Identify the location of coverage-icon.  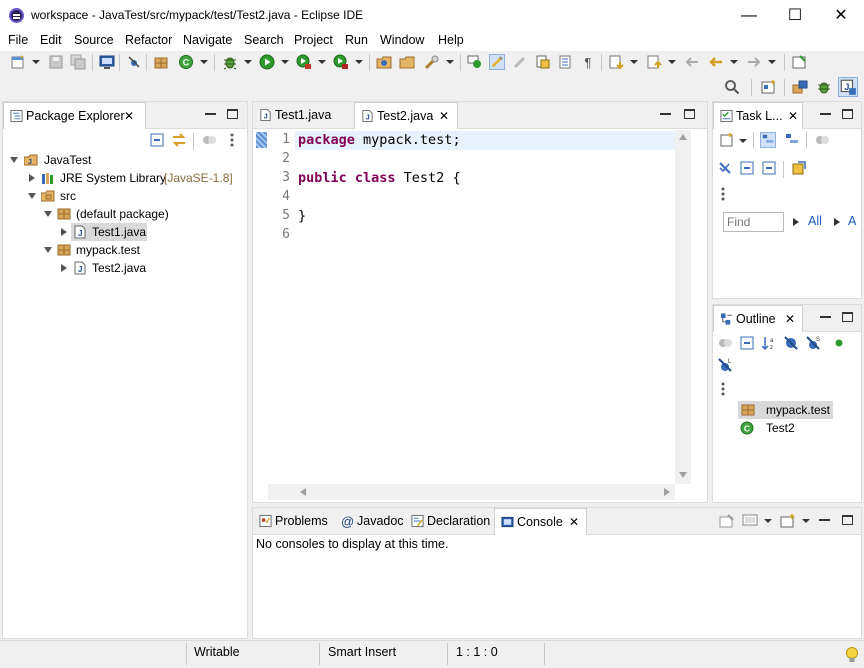
(304, 62).